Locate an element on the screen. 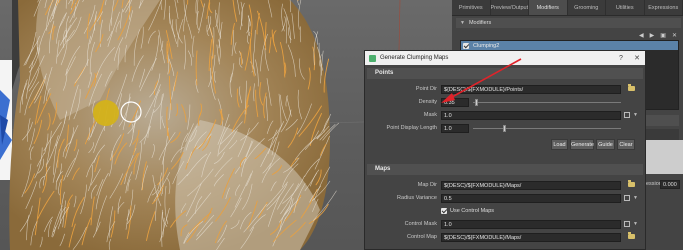 The width and height of the screenshot is (683, 250). radius-variance-label: Radius Variance is located at coordinates (417, 198).